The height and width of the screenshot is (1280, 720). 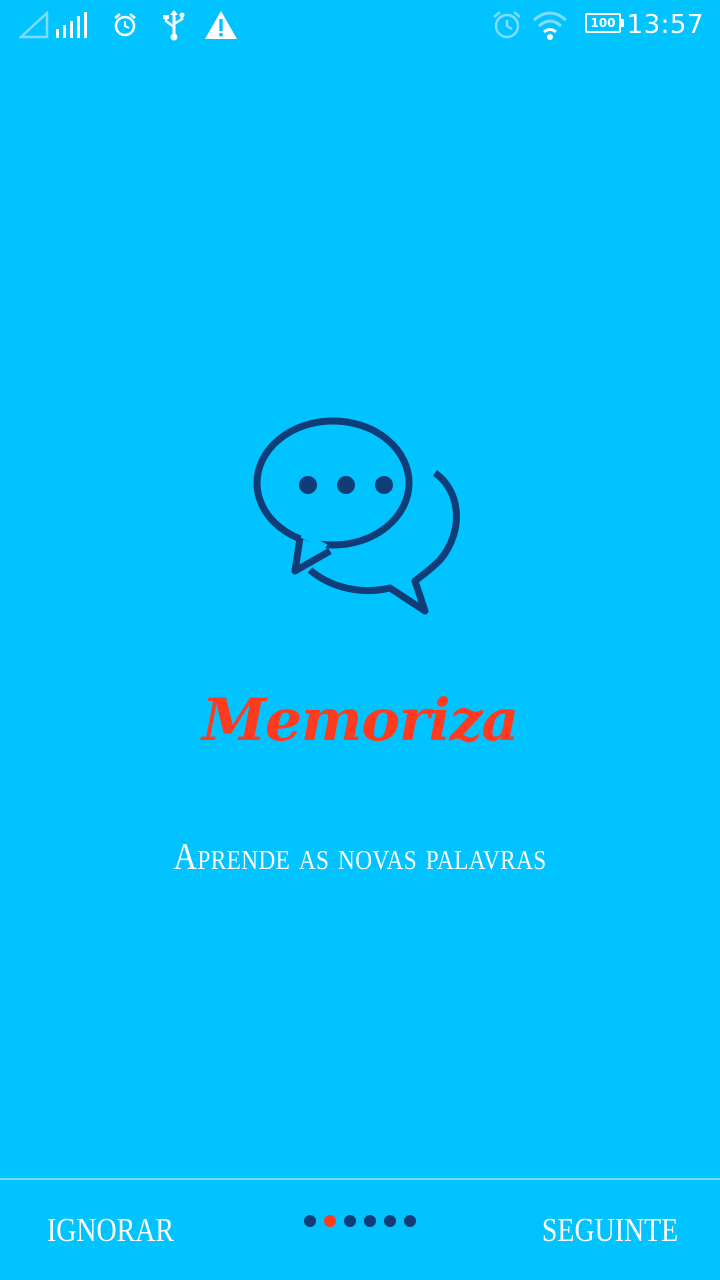 I want to click on skip-button: IGNORAR, so click(x=110, y=1231).